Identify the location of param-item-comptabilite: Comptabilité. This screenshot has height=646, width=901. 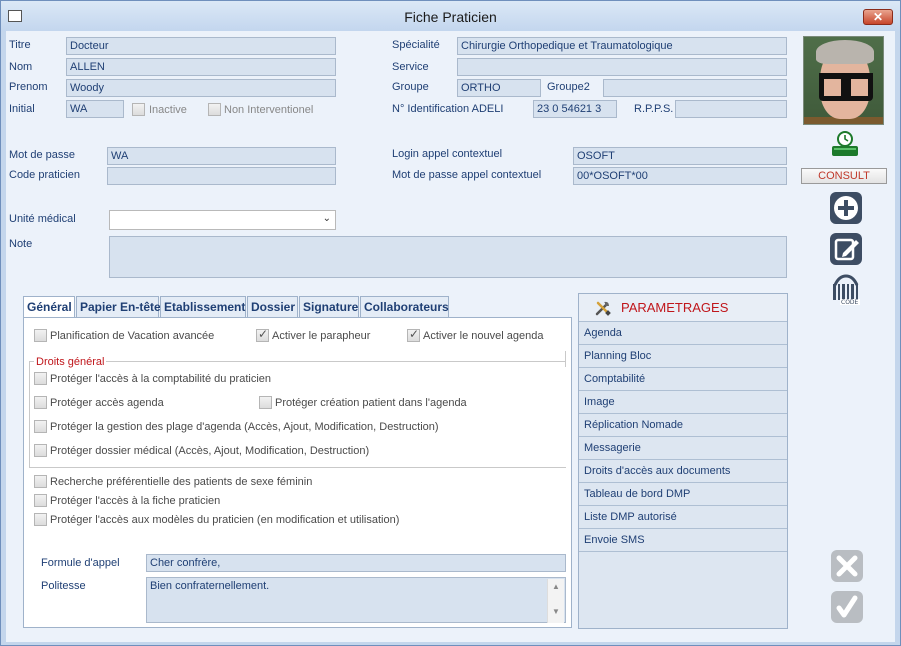
(683, 379).